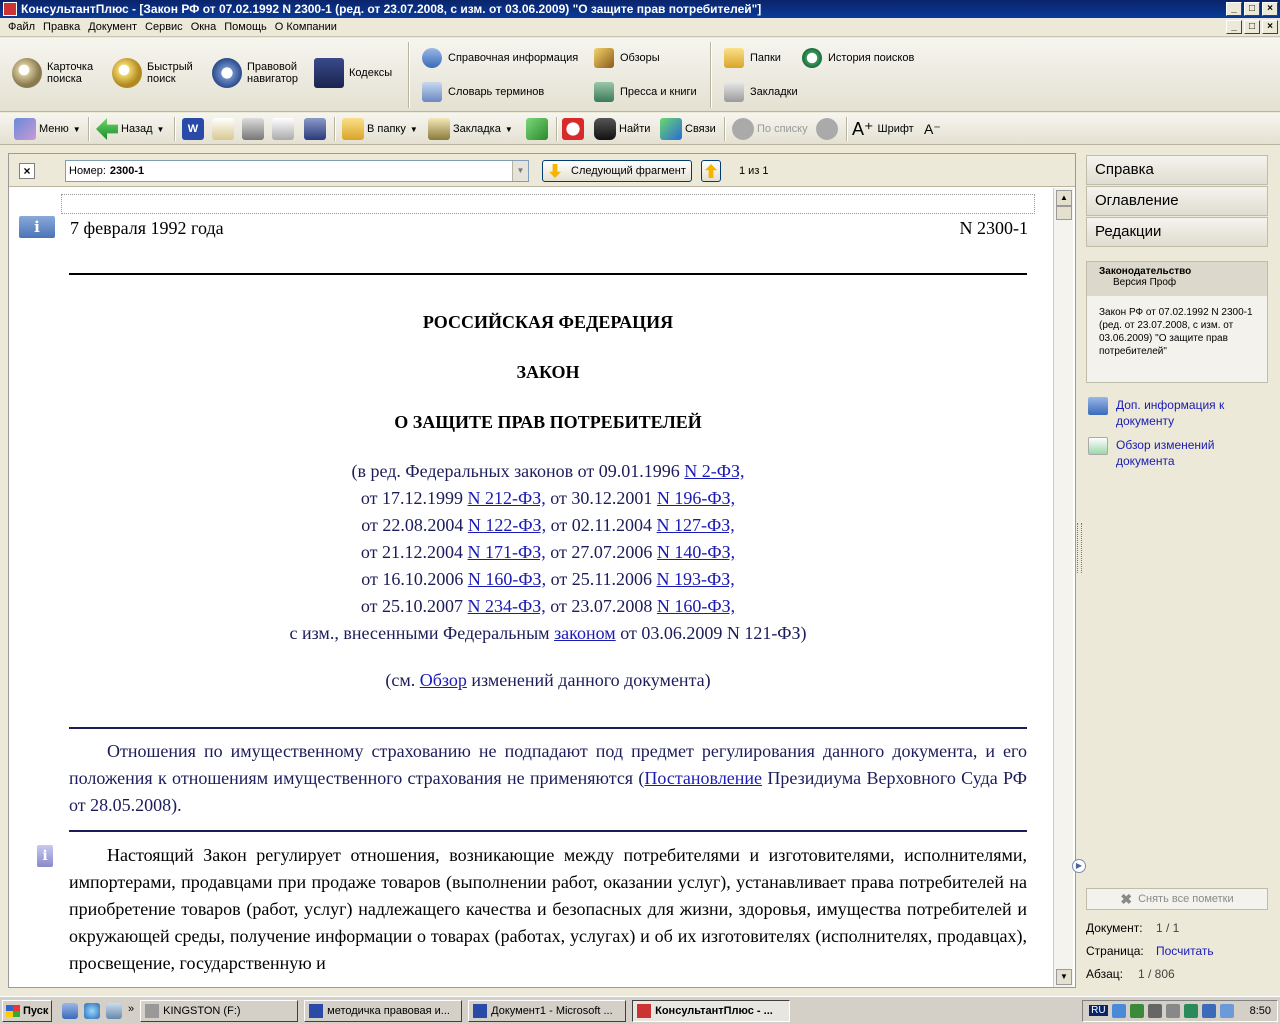 Image resolution: width=1280 pixels, height=1024 pixels. I want to click on tray-safe-remove-icon, so click(1136, 1010).